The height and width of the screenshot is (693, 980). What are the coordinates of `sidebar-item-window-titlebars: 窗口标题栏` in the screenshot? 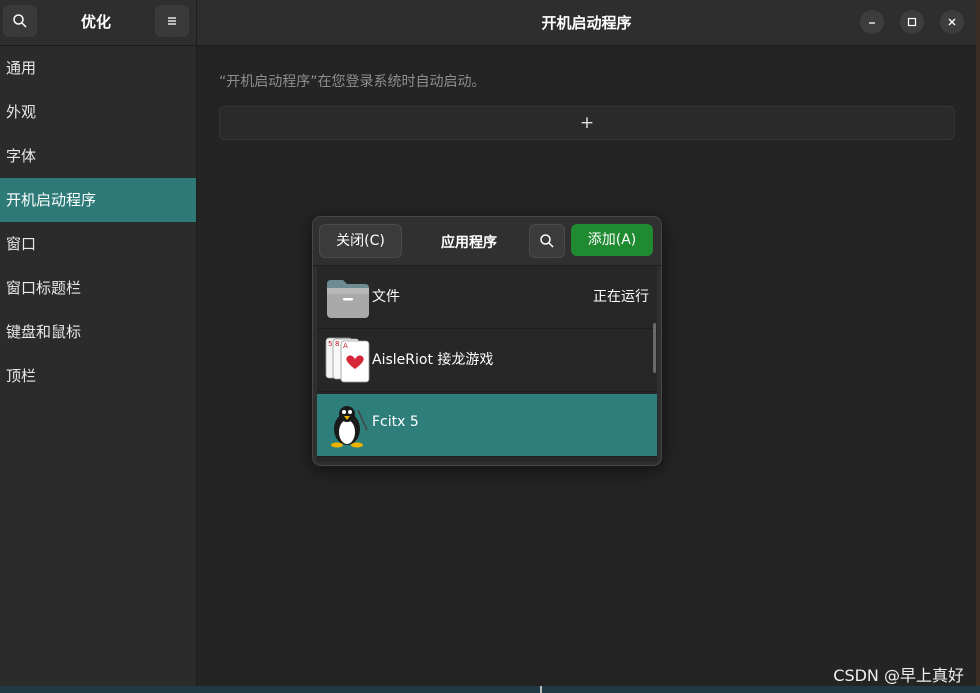 It's located at (98, 288).